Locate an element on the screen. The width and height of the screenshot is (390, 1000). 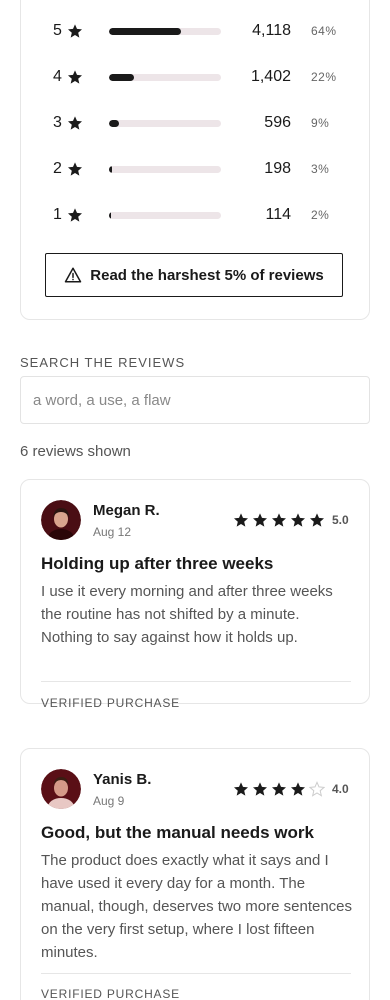
rating-percent: 3% is located at coordinates (320, 169).